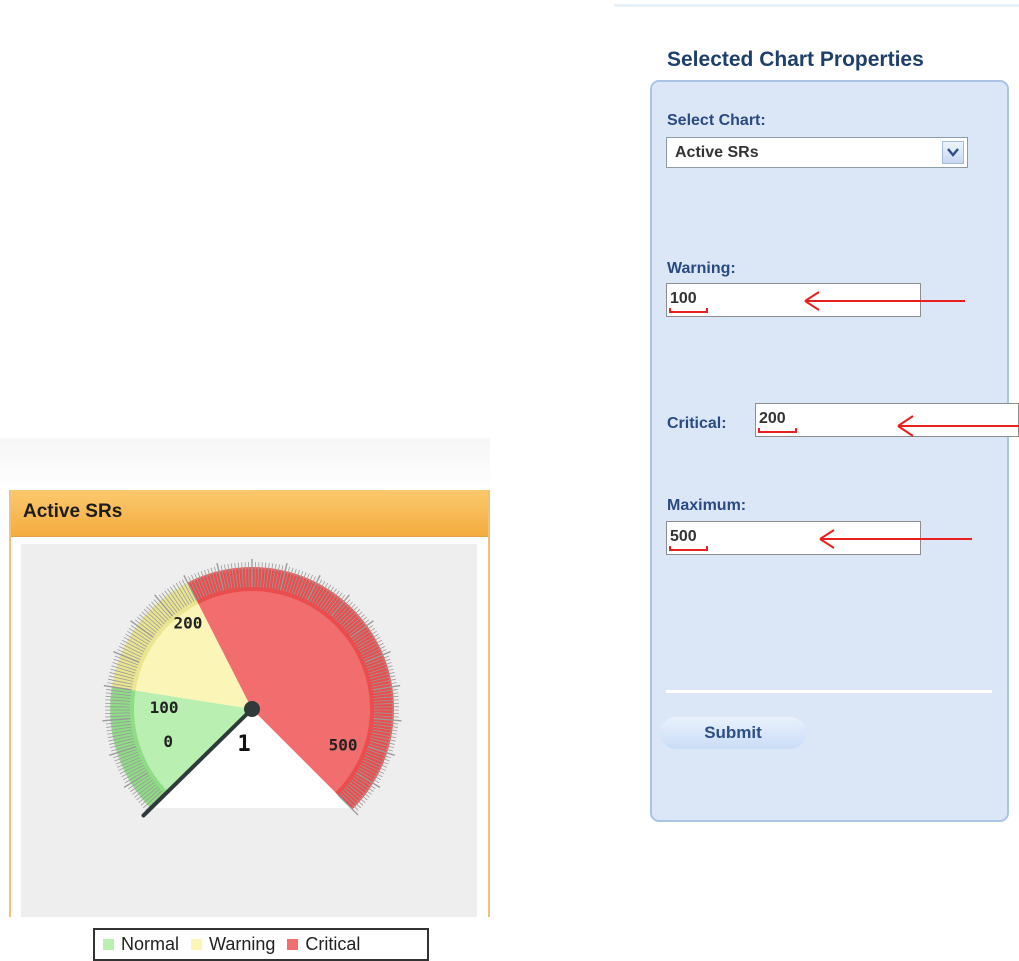 Image resolution: width=1019 pixels, height=961 pixels. Describe the element at coordinates (187, 622) in the screenshot. I see `gauge-tick-label: 200` at that location.